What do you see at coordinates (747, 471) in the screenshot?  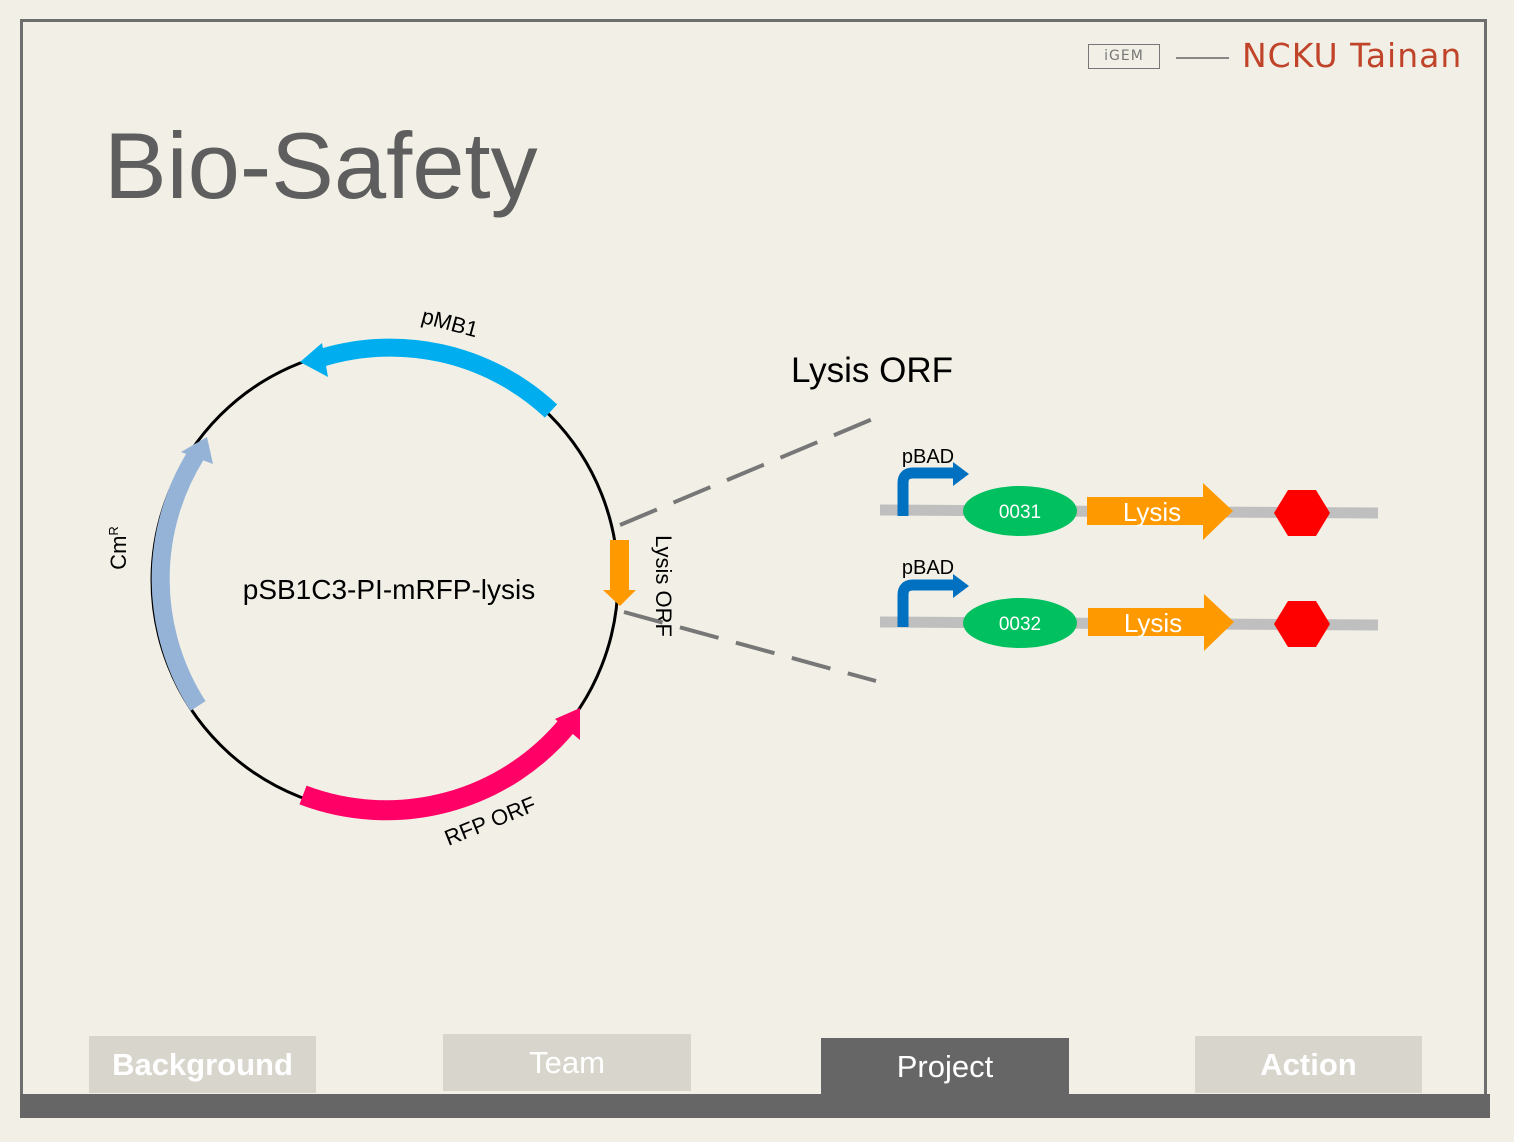 I see `zoom-line-top` at bounding box center [747, 471].